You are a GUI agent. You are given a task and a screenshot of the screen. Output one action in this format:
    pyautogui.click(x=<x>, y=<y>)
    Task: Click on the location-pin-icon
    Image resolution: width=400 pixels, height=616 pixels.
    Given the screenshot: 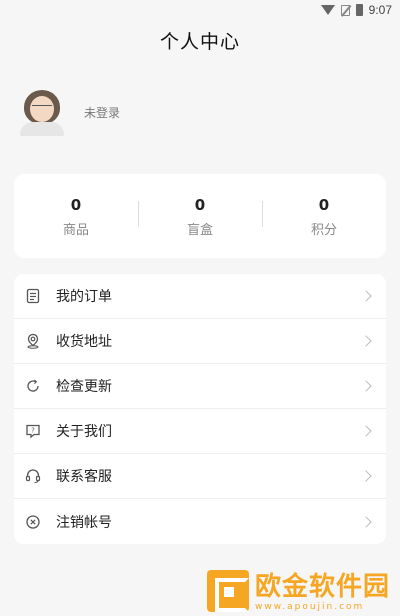 What is the action you would take?
    pyautogui.click(x=33, y=341)
    